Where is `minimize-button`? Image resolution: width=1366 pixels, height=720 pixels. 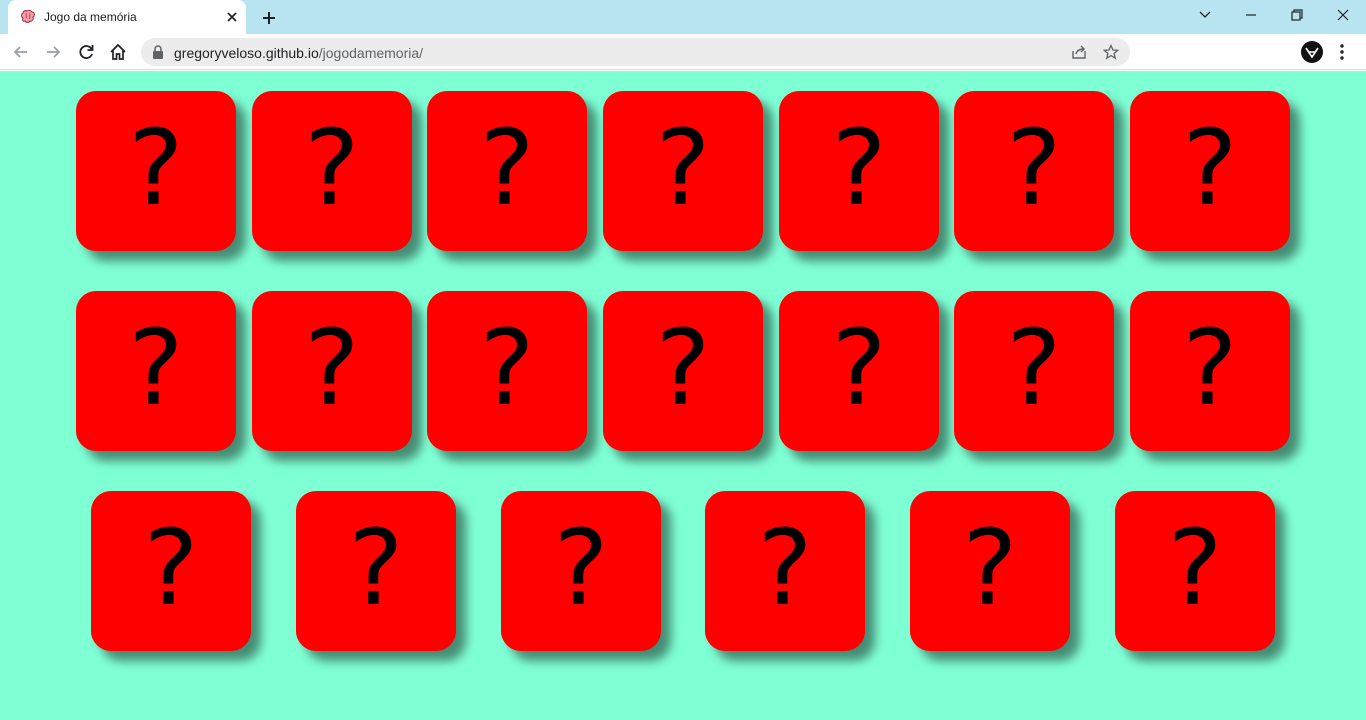 minimize-button is located at coordinates (1251, 15).